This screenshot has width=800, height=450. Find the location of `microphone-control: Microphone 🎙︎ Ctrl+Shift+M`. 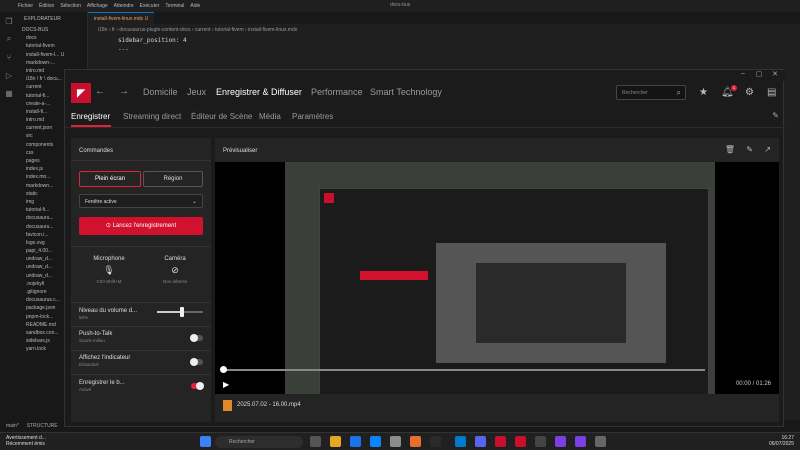

microphone-control: Microphone 🎙︎ Ctrl+Shift+M is located at coordinates (109, 276).